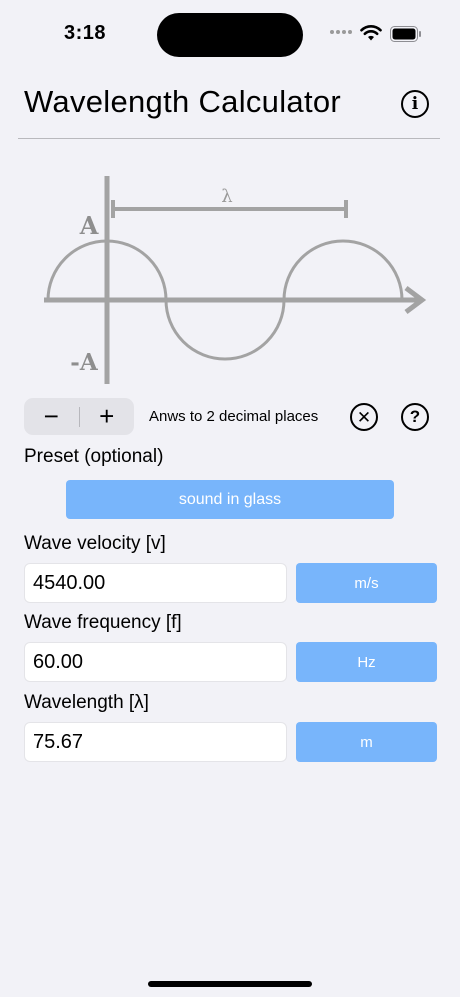 This screenshot has width=460, height=997. Describe the element at coordinates (95, 543) in the screenshot. I see `velocity-label: Wave velocity [v]` at that location.